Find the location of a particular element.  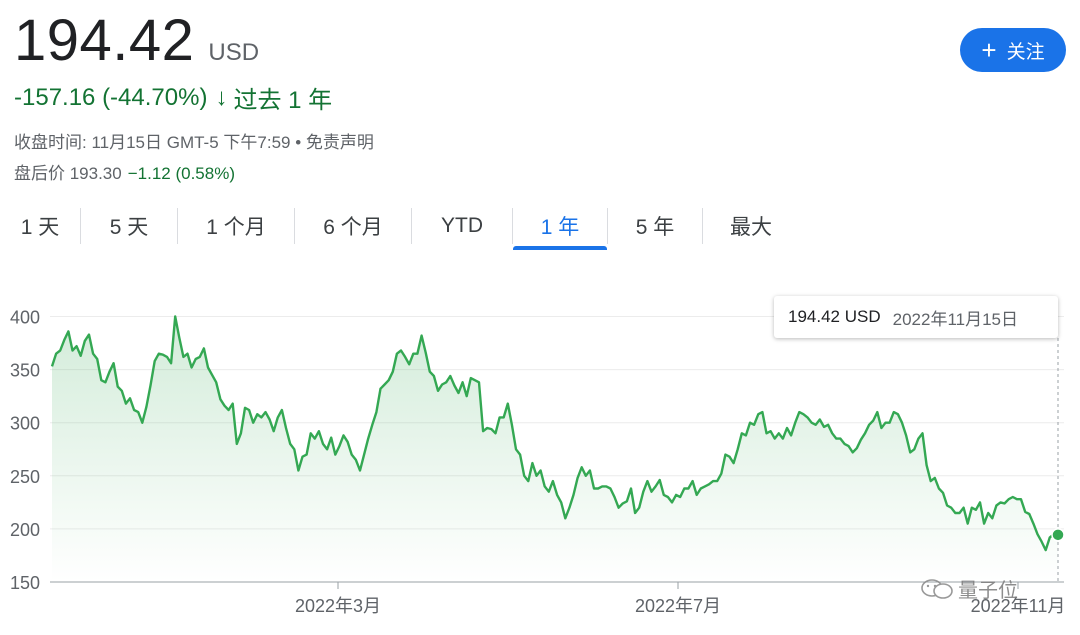

arrow-down-icon: ↓ is located at coordinates (221, 97).